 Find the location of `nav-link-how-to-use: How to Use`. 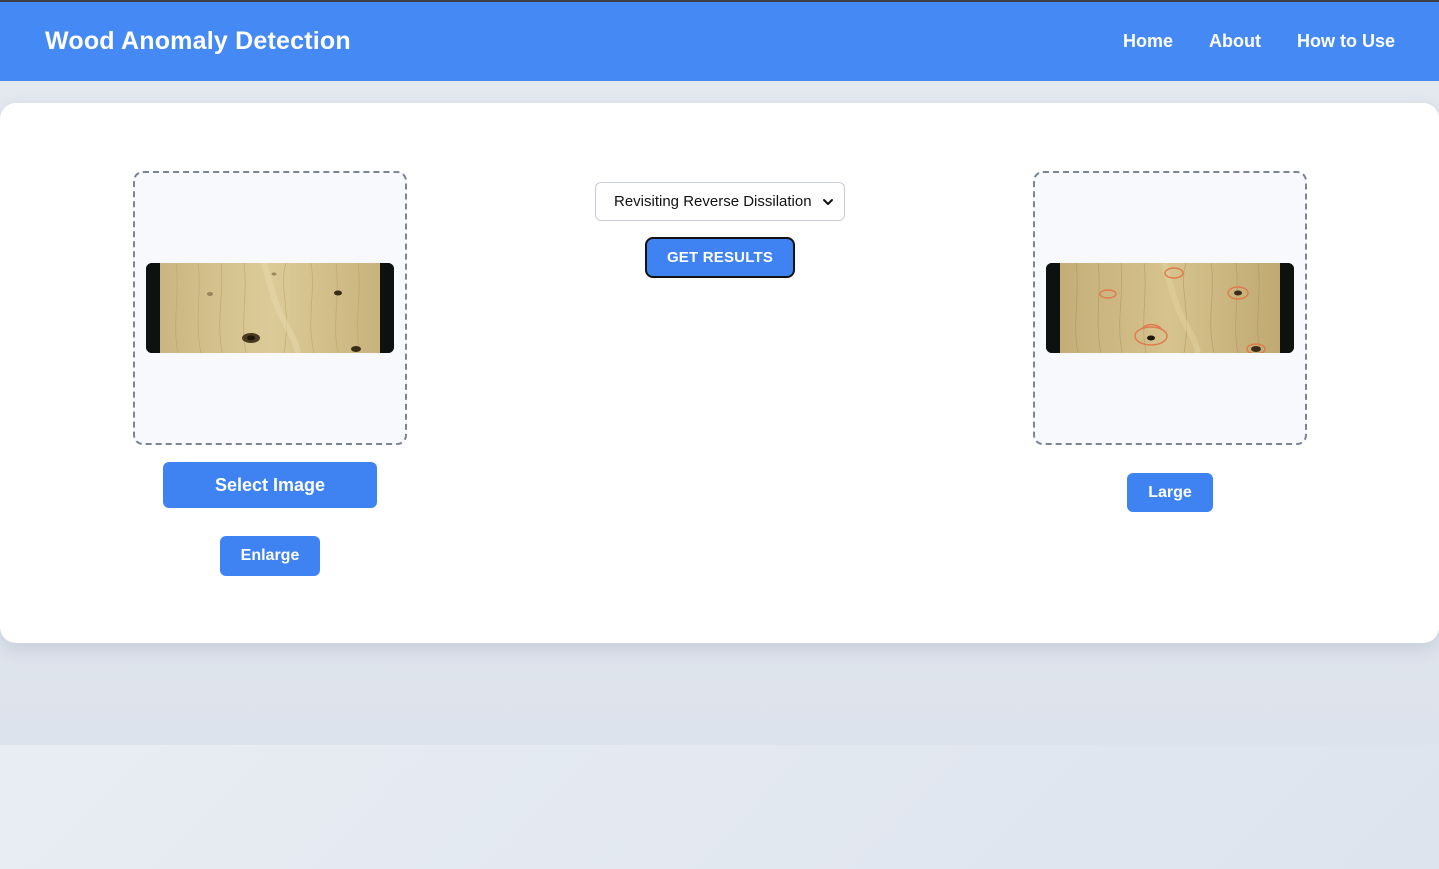

nav-link-how-to-use: How to Use is located at coordinates (1346, 41).